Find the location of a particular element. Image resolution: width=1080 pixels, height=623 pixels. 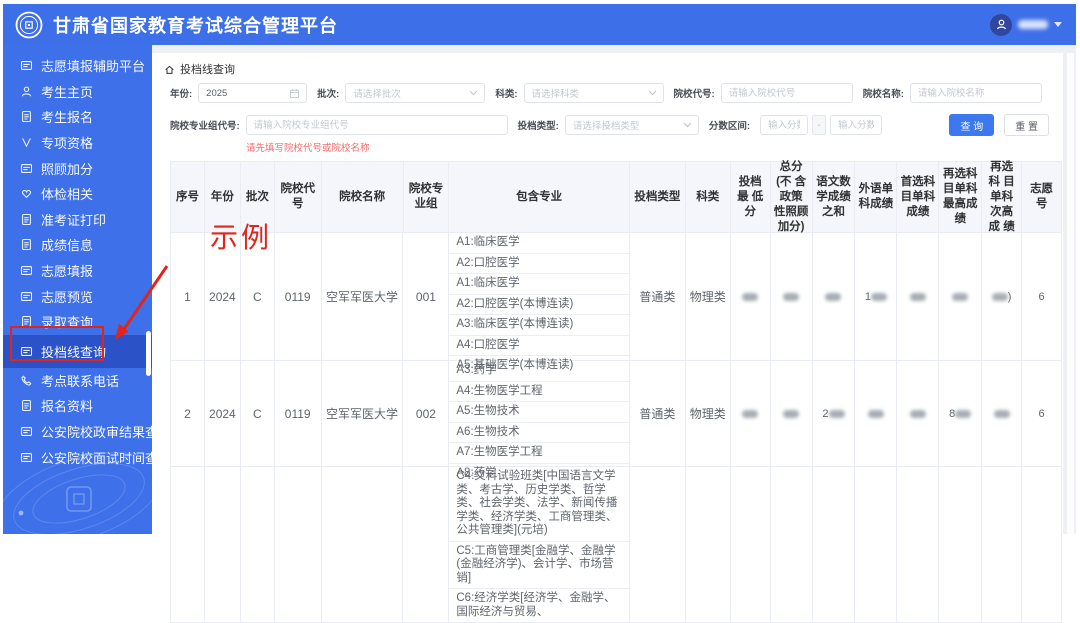

filter-group-code: 院校专业组代号: is located at coordinates (339, 125).